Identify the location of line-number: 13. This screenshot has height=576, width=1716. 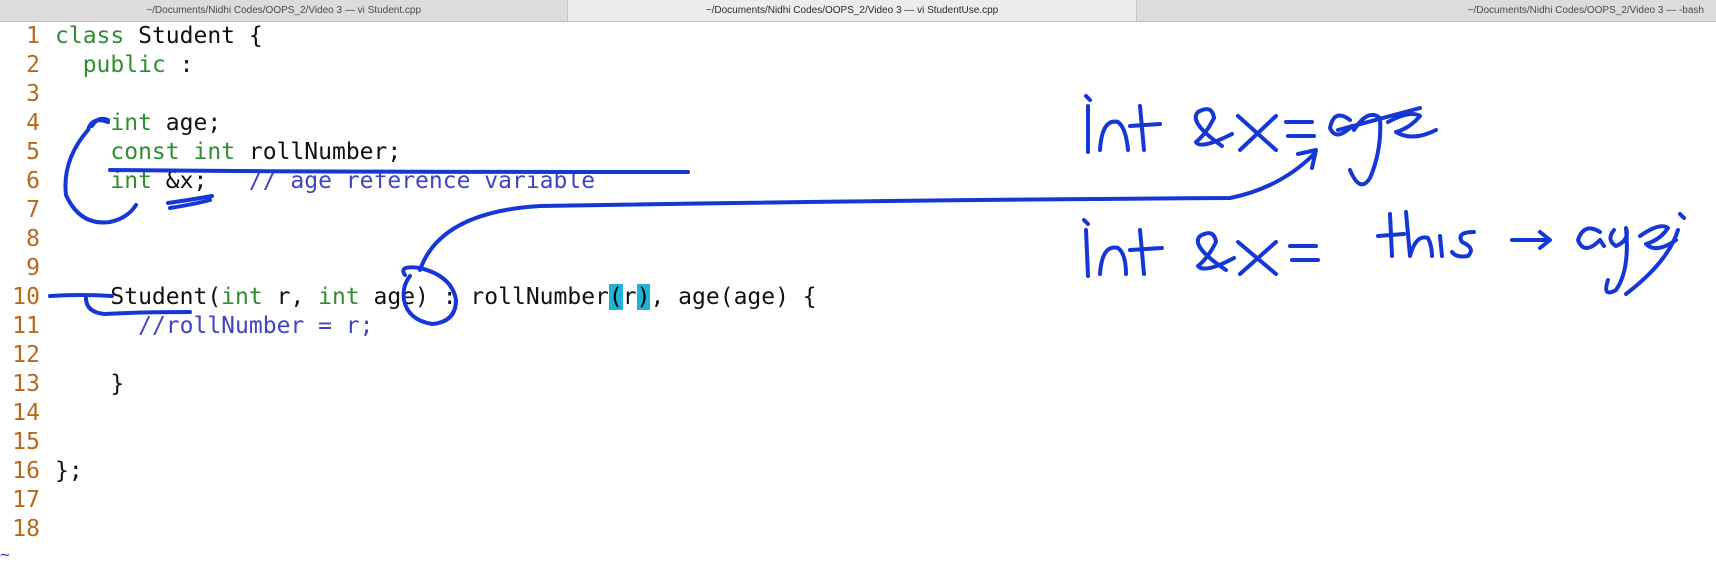
(26, 384).